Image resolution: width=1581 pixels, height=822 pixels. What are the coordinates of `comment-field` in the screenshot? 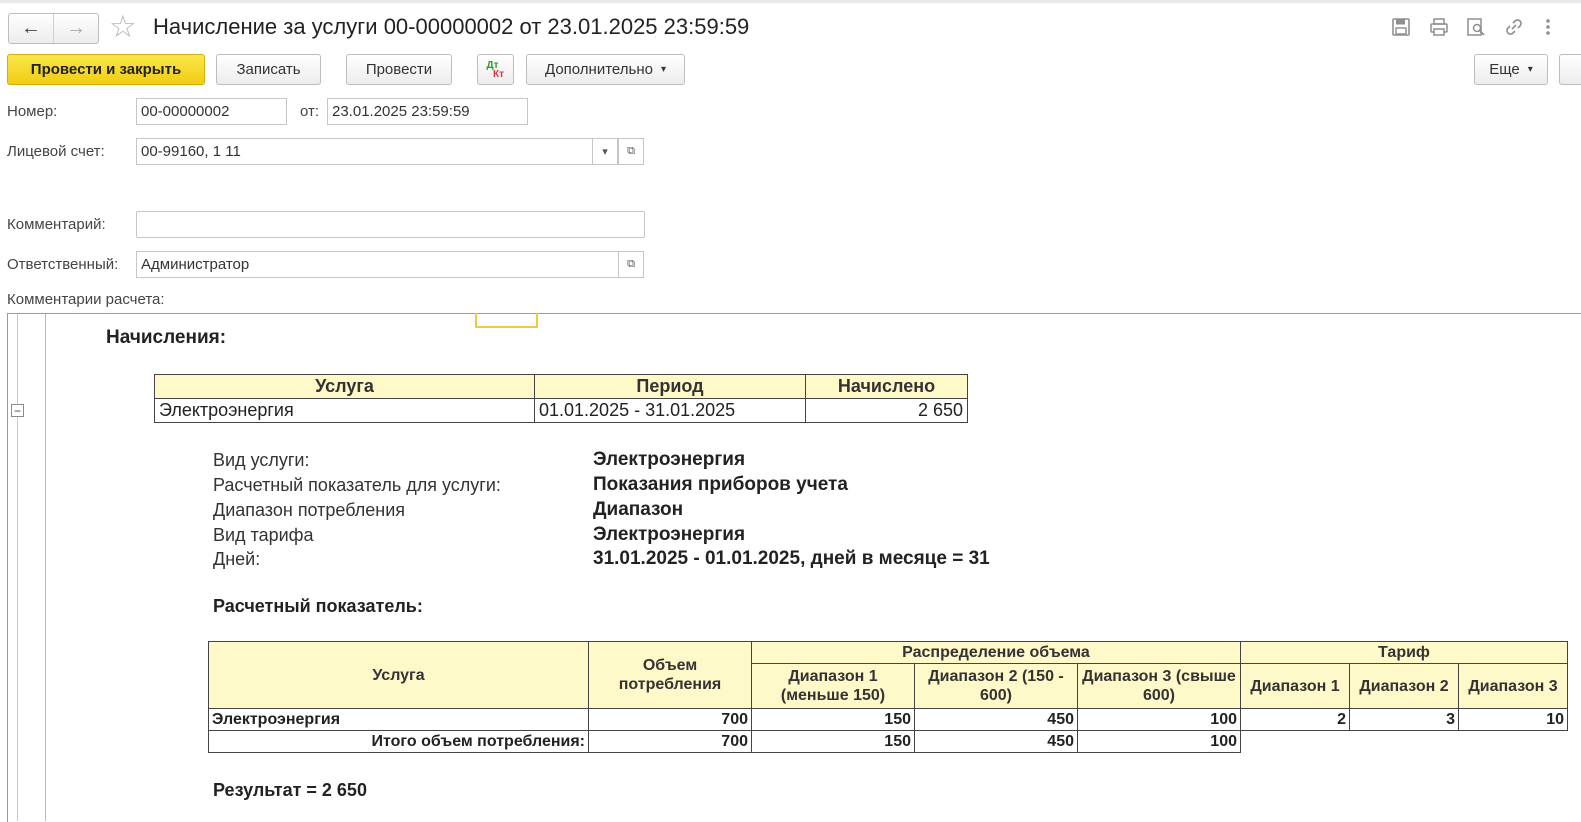 It's located at (390, 224).